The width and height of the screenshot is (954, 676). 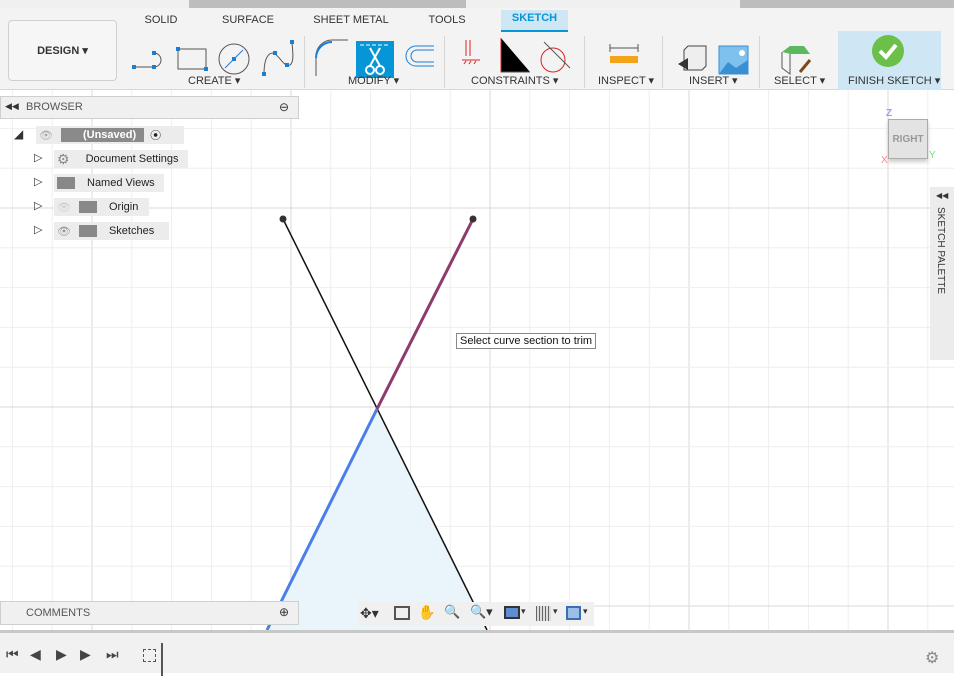 I want to click on collapse-icon: ◀◀, so click(x=12, y=106).